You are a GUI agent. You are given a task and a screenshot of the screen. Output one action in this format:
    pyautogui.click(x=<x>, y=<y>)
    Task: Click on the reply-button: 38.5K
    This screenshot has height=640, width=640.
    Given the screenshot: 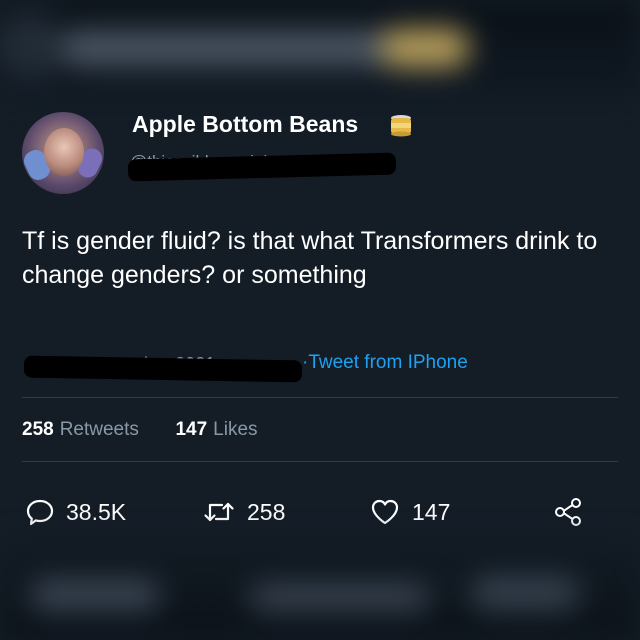 What is the action you would take?
    pyautogui.click(x=76, y=512)
    